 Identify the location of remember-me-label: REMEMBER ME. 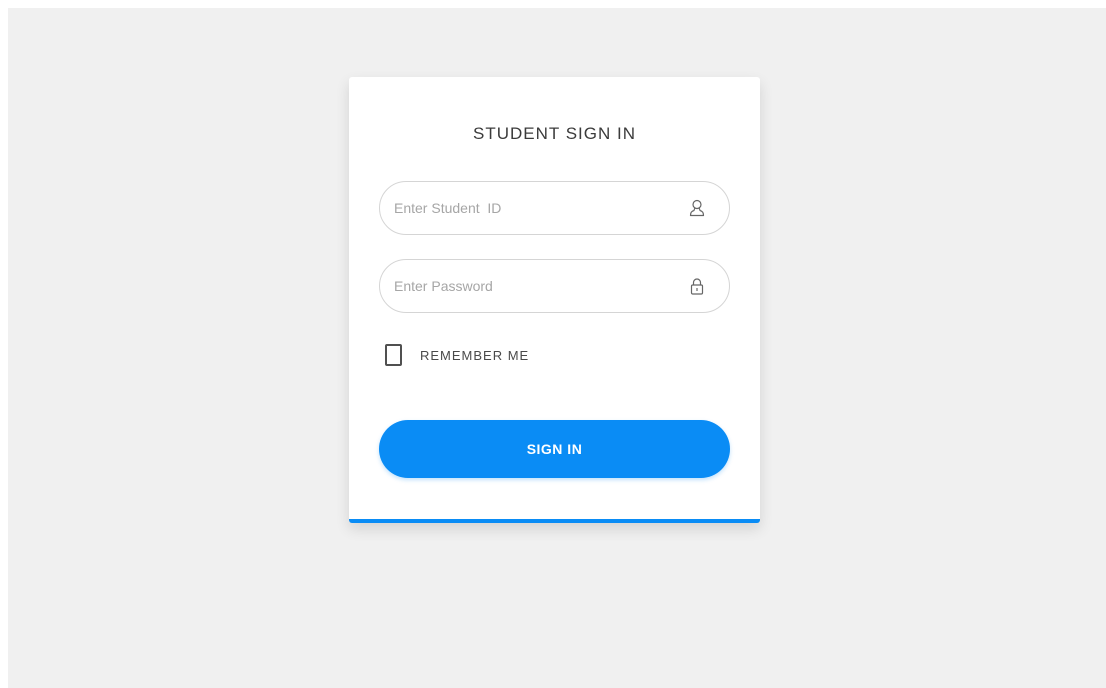
(475, 355).